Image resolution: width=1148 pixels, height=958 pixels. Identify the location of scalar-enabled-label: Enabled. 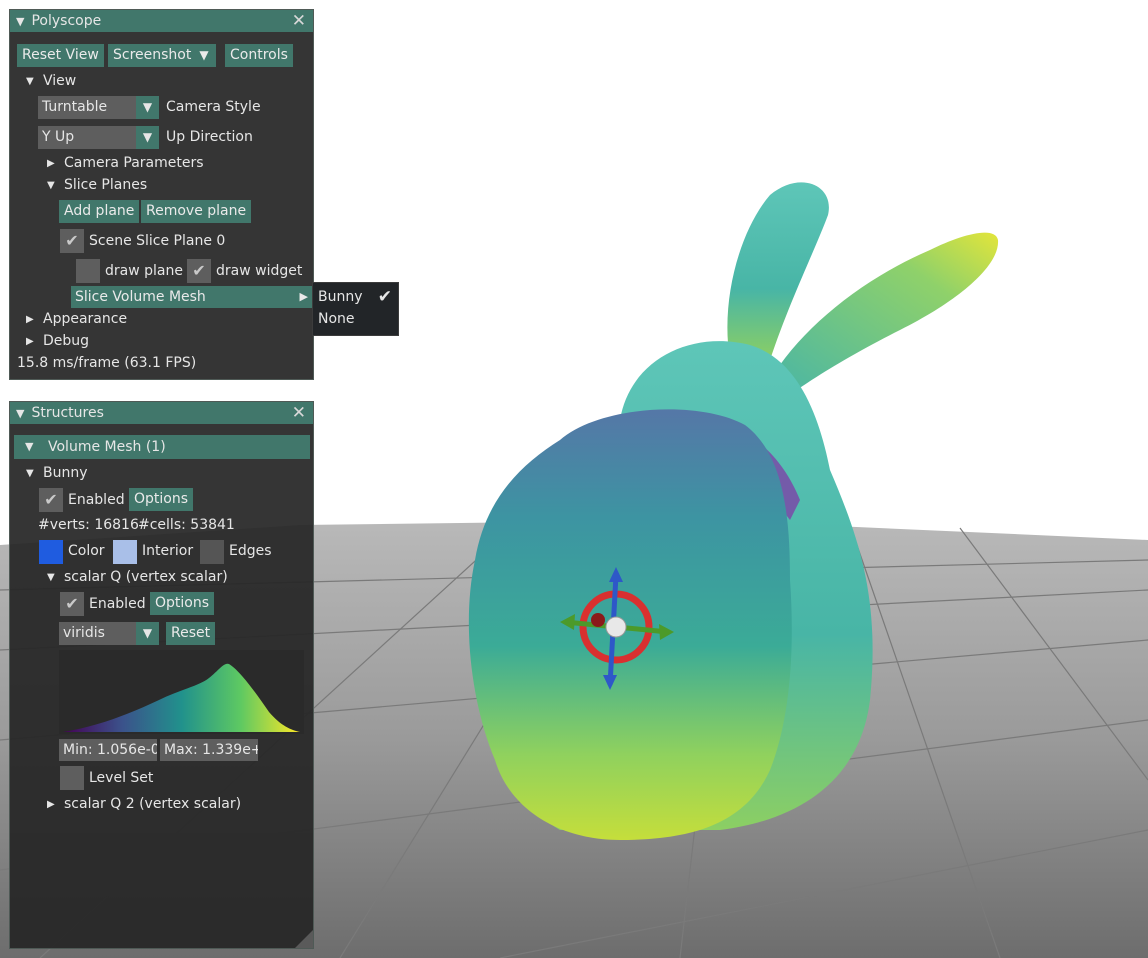
(117, 604).